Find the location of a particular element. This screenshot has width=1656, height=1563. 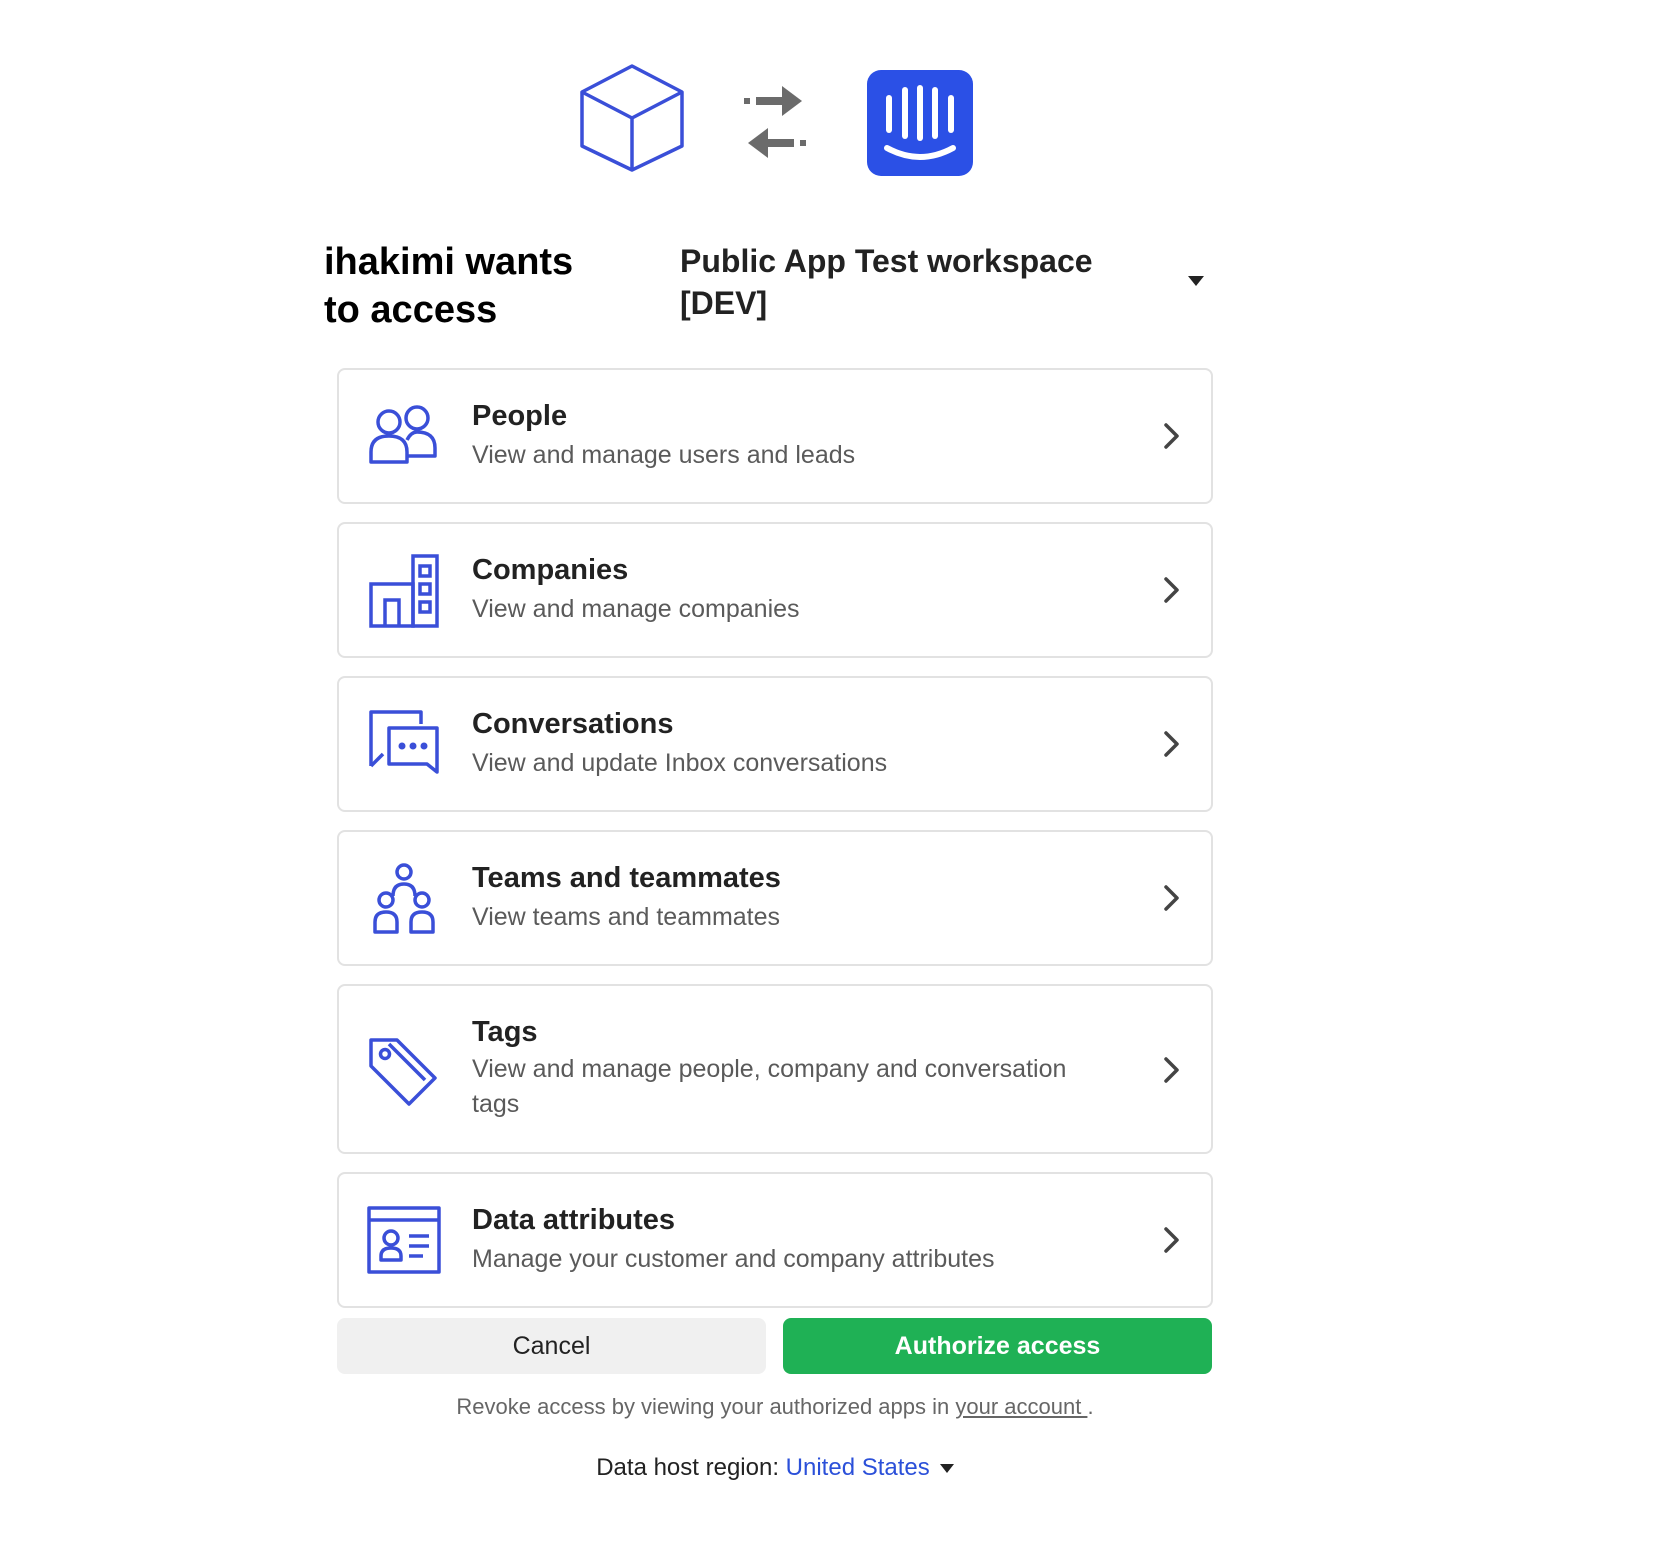

conversations-icon is located at coordinates (404, 742).